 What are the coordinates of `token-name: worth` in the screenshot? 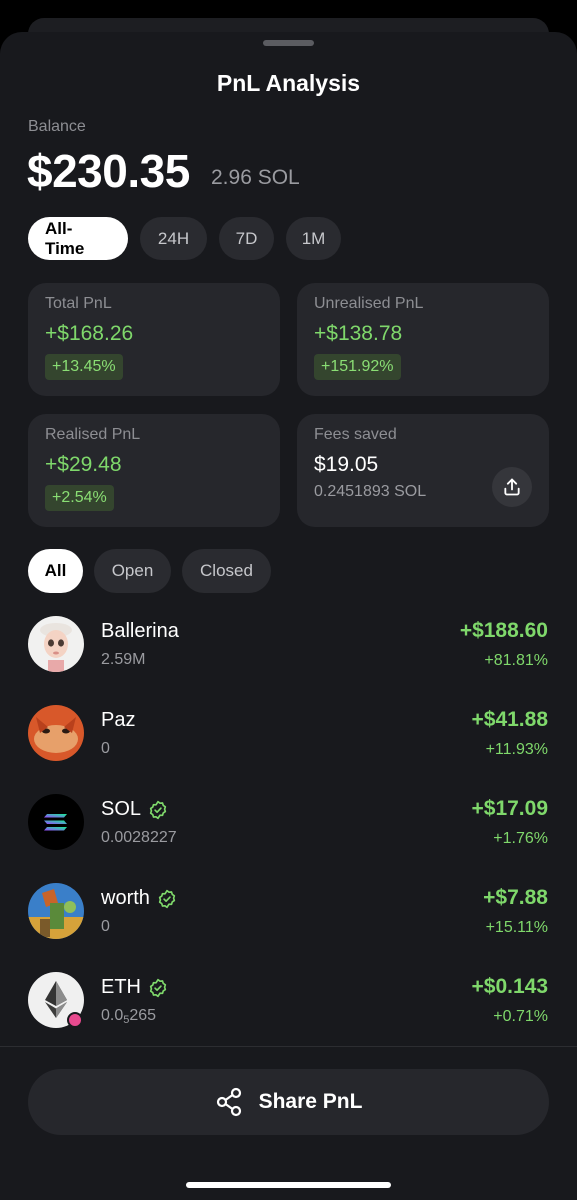 It's located at (139, 898).